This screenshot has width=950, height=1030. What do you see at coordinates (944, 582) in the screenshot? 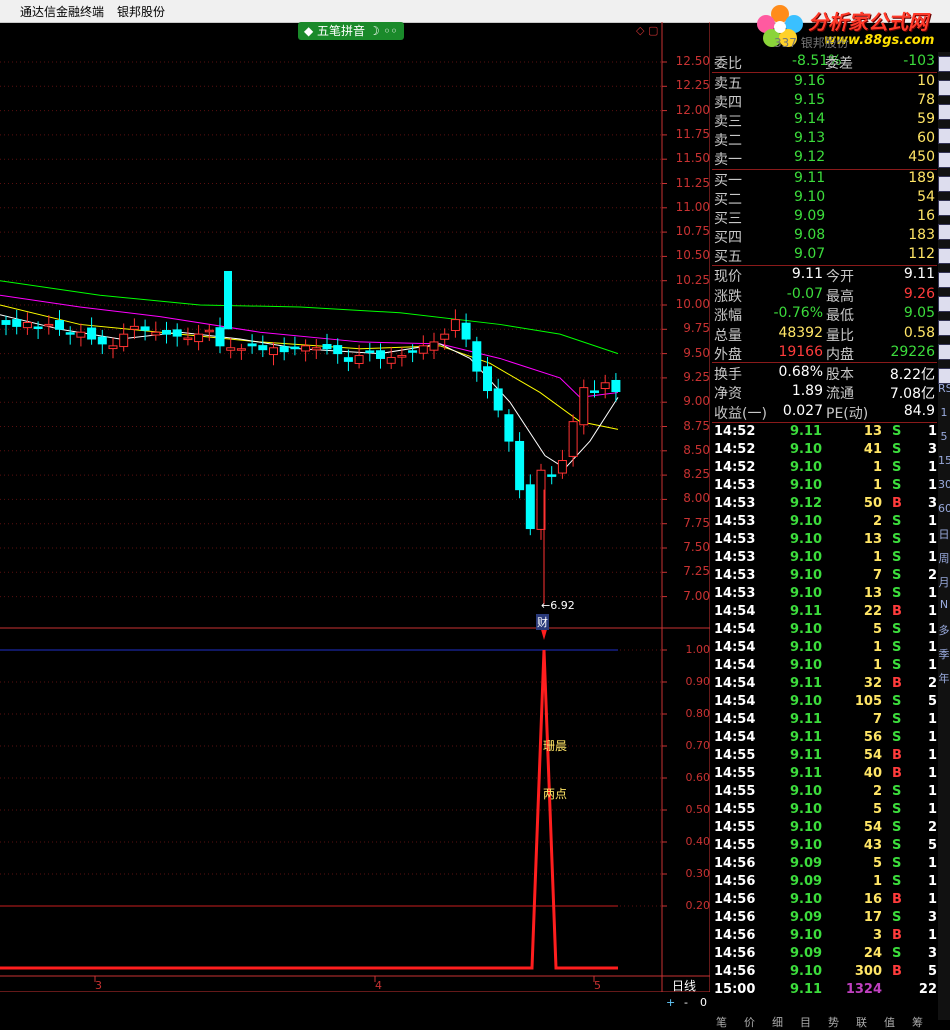
I see `period-button: 月` at bounding box center [944, 582].